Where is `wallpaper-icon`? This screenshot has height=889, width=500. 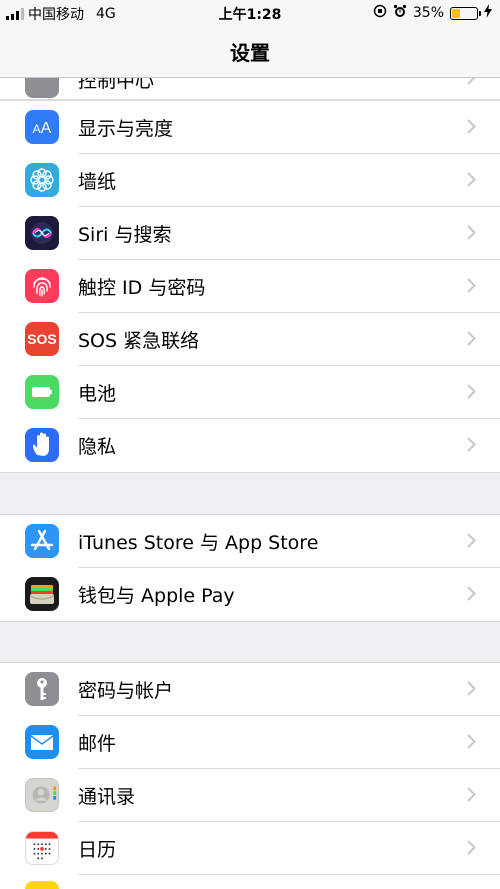
wallpaper-icon is located at coordinates (42, 180).